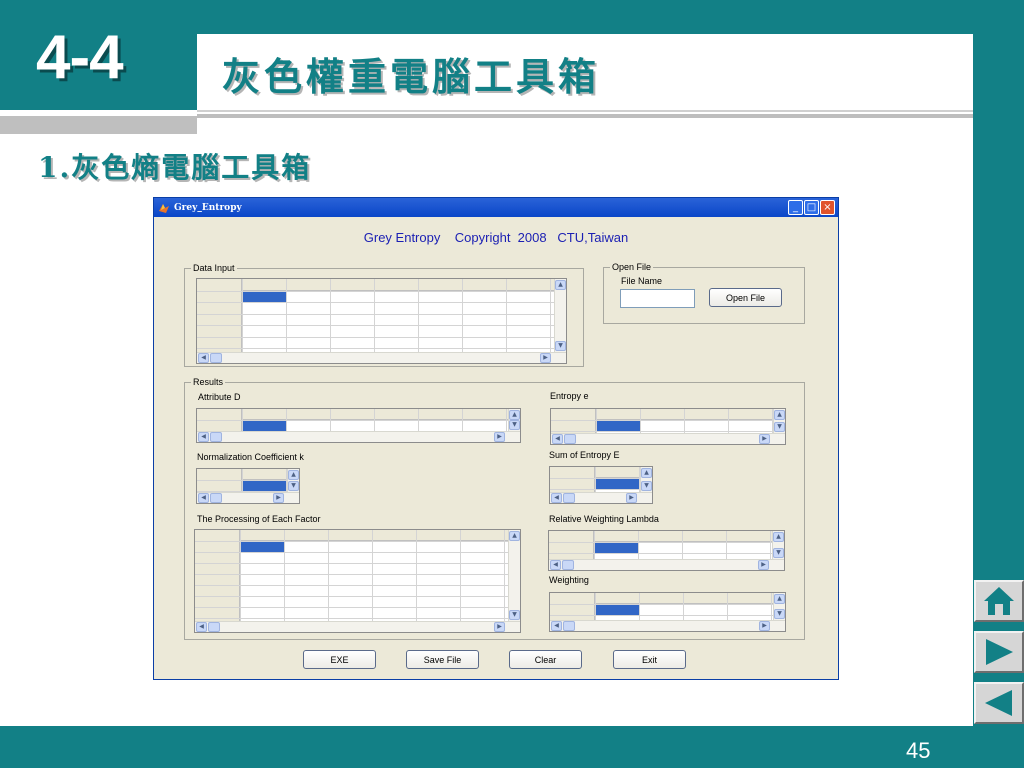 Image resolution: width=1024 pixels, height=768 pixels. Describe the element at coordinates (545, 659) in the screenshot. I see `clear-button: Clear` at that location.